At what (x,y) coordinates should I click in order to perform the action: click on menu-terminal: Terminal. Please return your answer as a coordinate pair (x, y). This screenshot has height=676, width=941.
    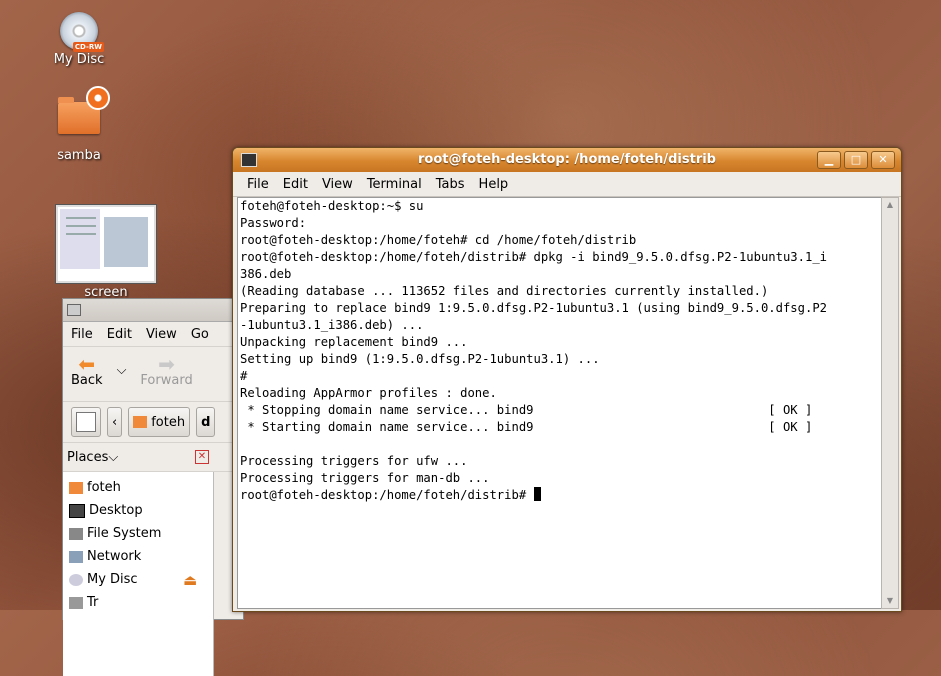
    Looking at the image, I should click on (394, 184).